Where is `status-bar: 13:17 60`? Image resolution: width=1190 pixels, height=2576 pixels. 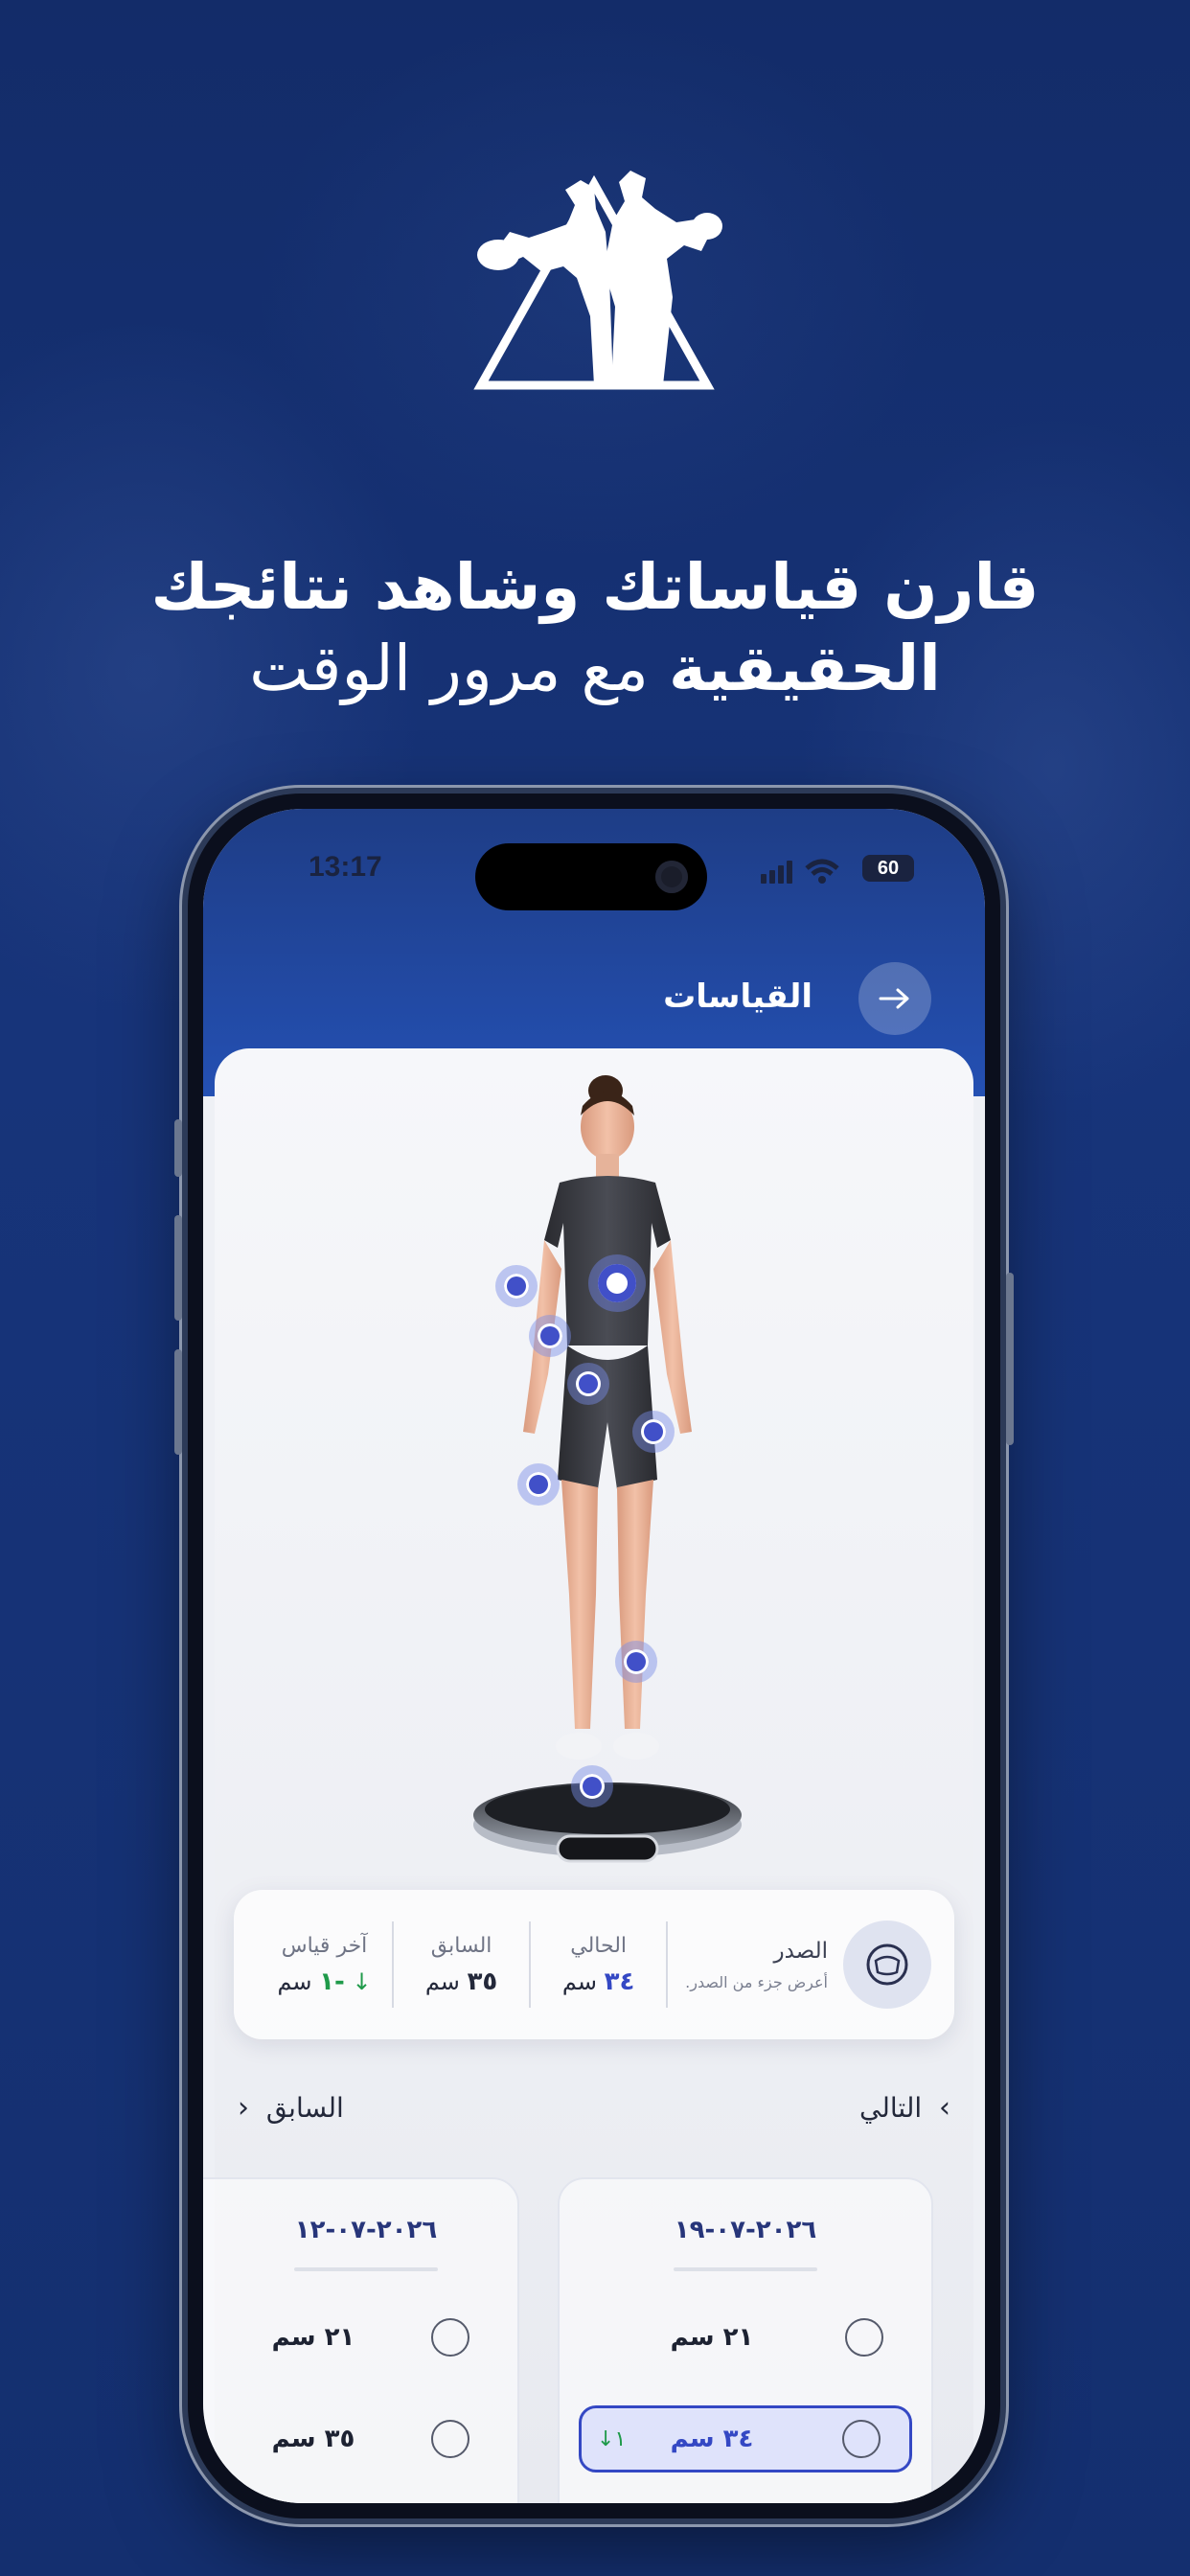 status-bar: 13:17 60 is located at coordinates (594, 876).